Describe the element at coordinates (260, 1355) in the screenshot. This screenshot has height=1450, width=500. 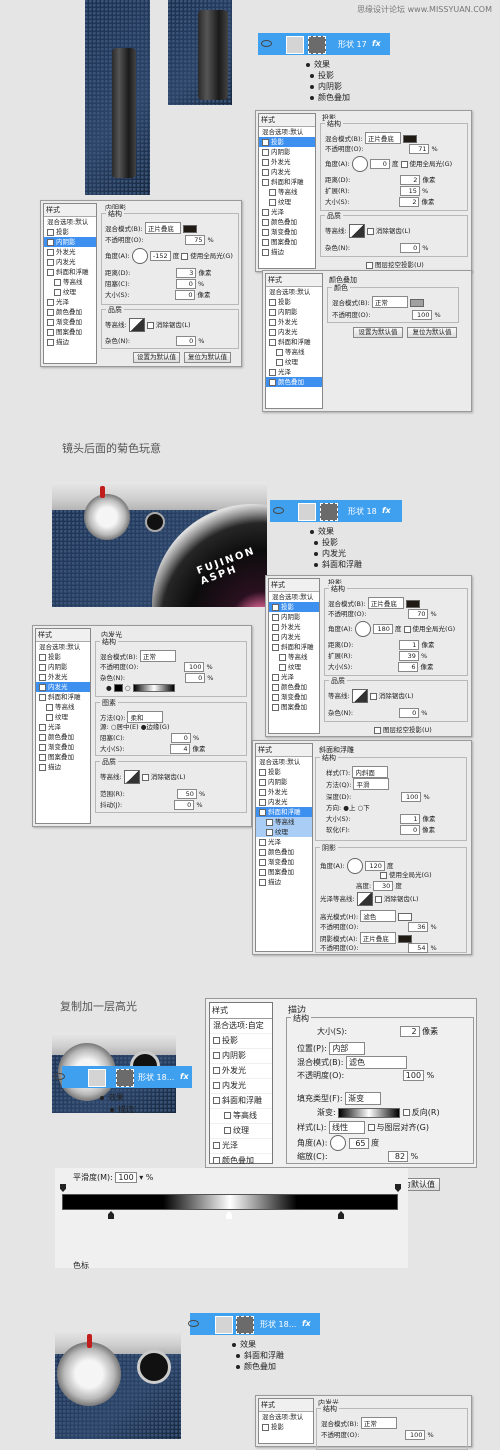
I see `effect-bevel: 斜面和浮雕` at that location.